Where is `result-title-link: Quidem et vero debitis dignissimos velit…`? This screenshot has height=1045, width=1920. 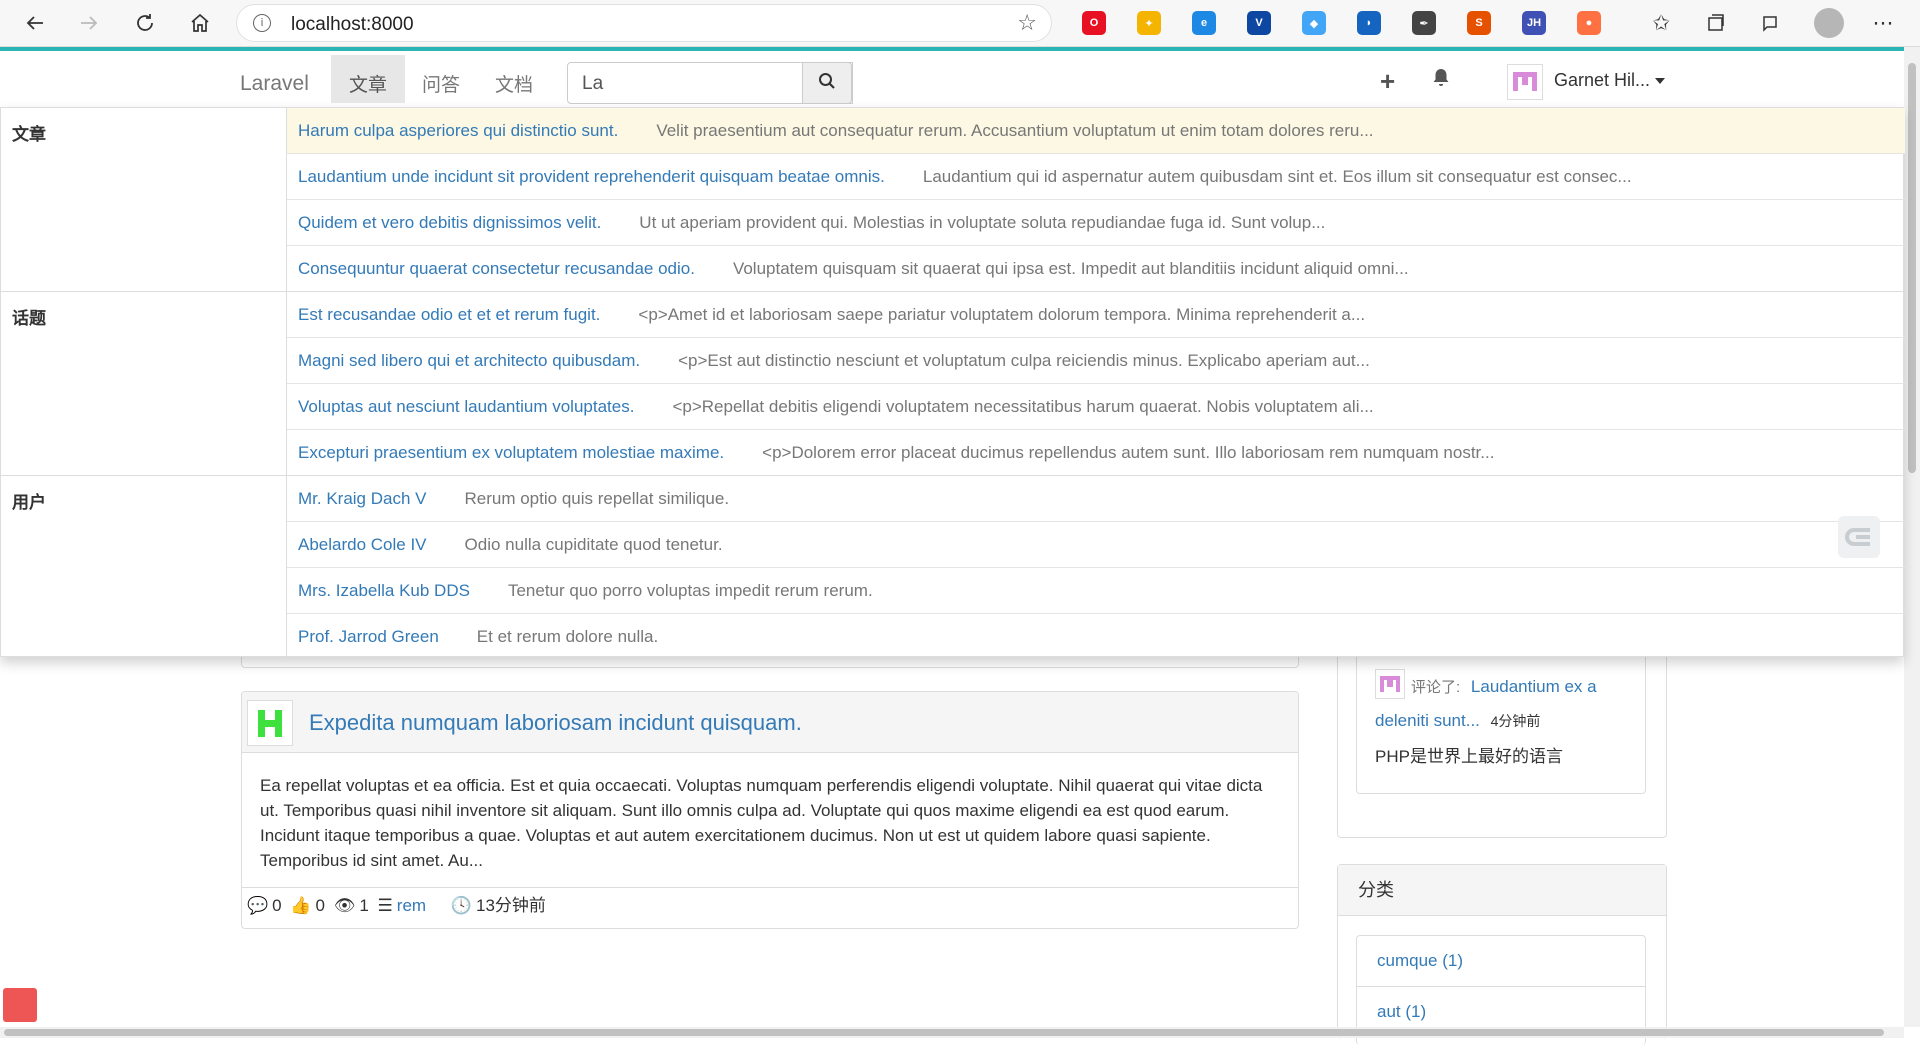 result-title-link: Quidem et vero debitis dignissimos velit… is located at coordinates (449, 222).